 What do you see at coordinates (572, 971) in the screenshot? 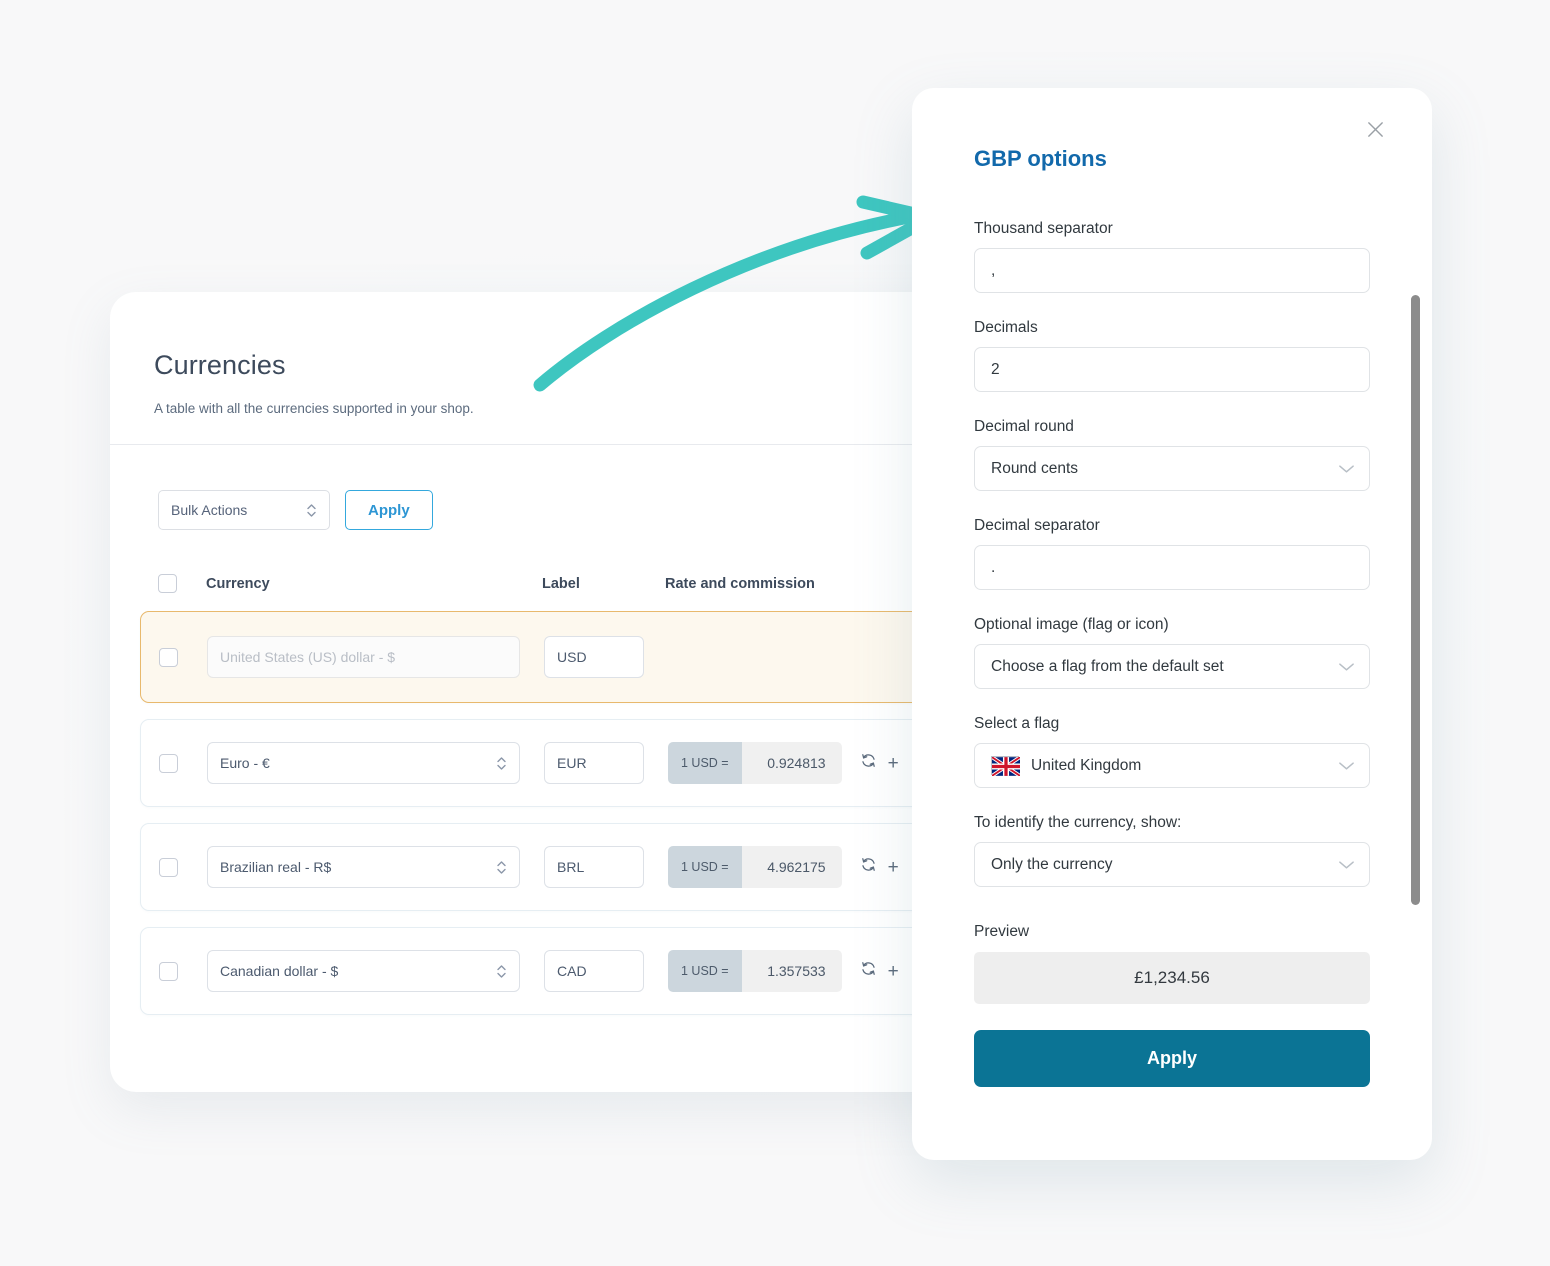
I see `label-value: CAD` at bounding box center [572, 971].